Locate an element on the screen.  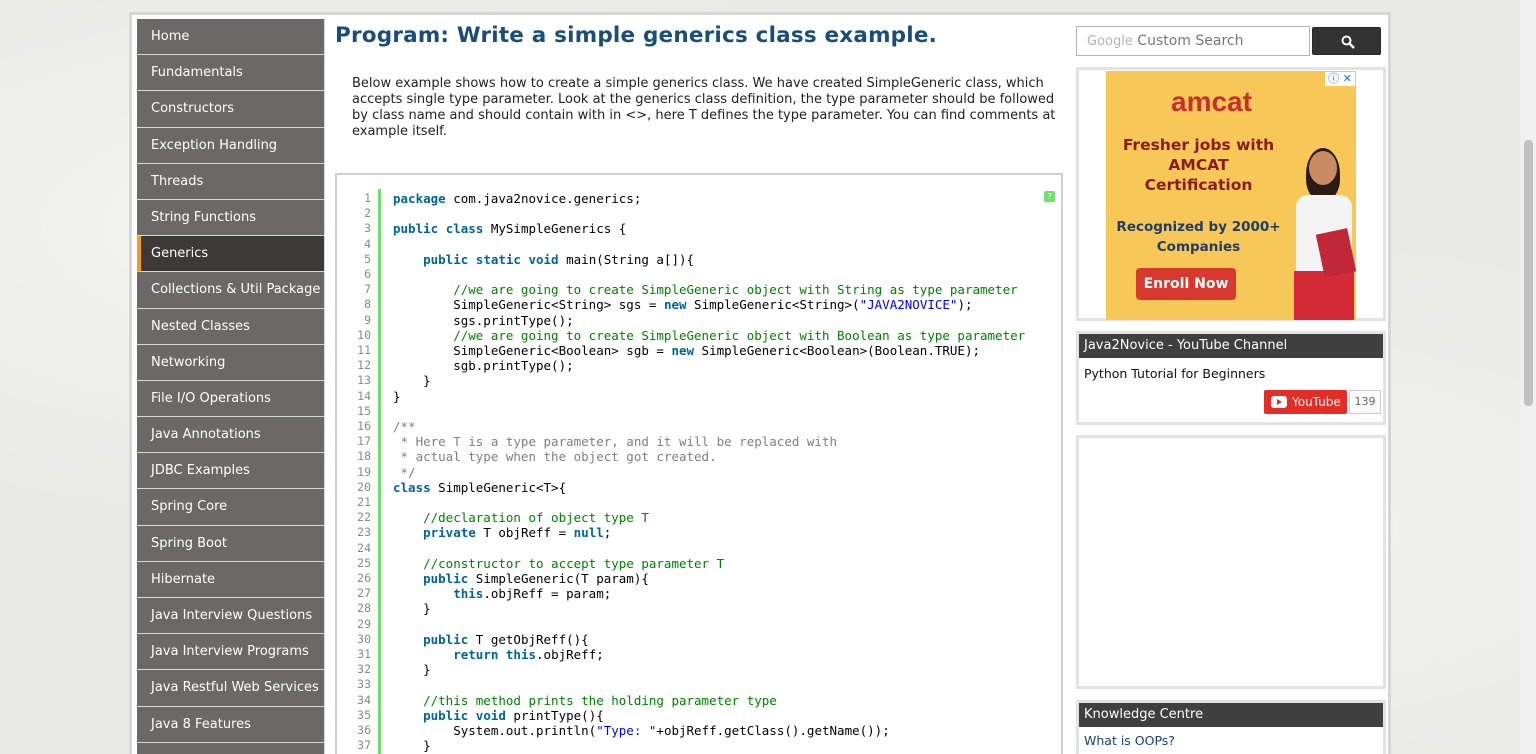
line-number: 33 is located at coordinates (364, 684).